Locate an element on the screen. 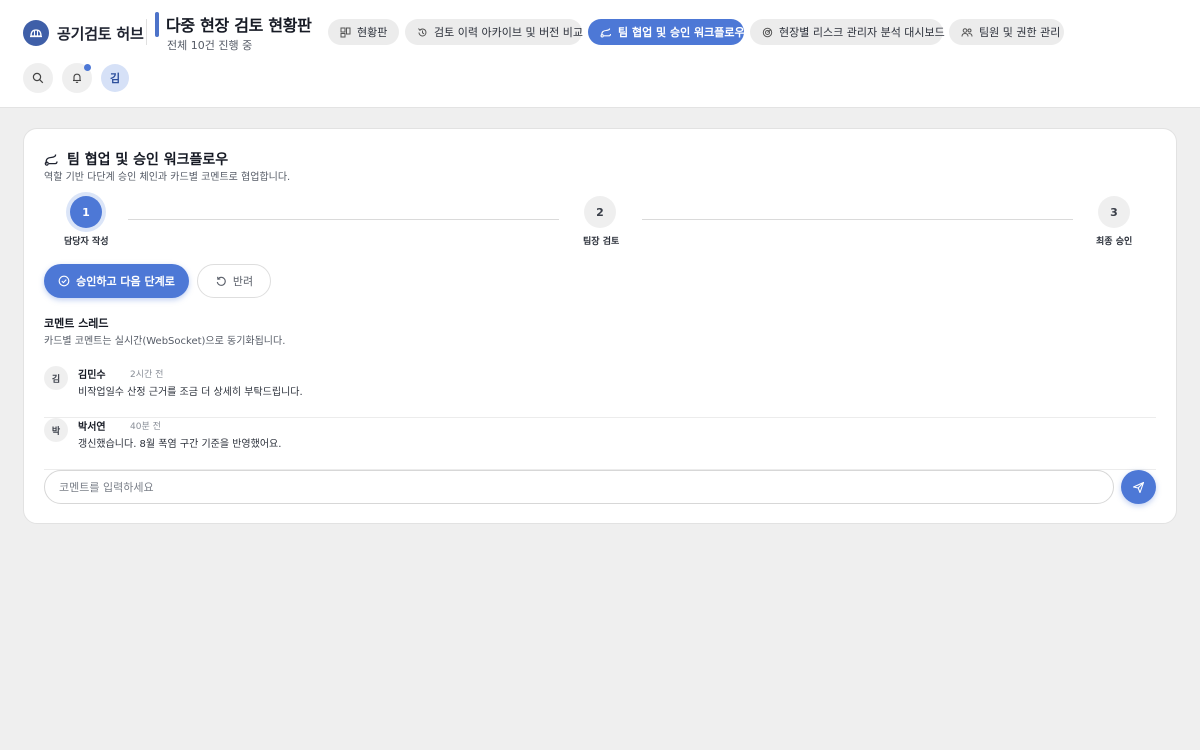  bell-icon is located at coordinates (77, 78).